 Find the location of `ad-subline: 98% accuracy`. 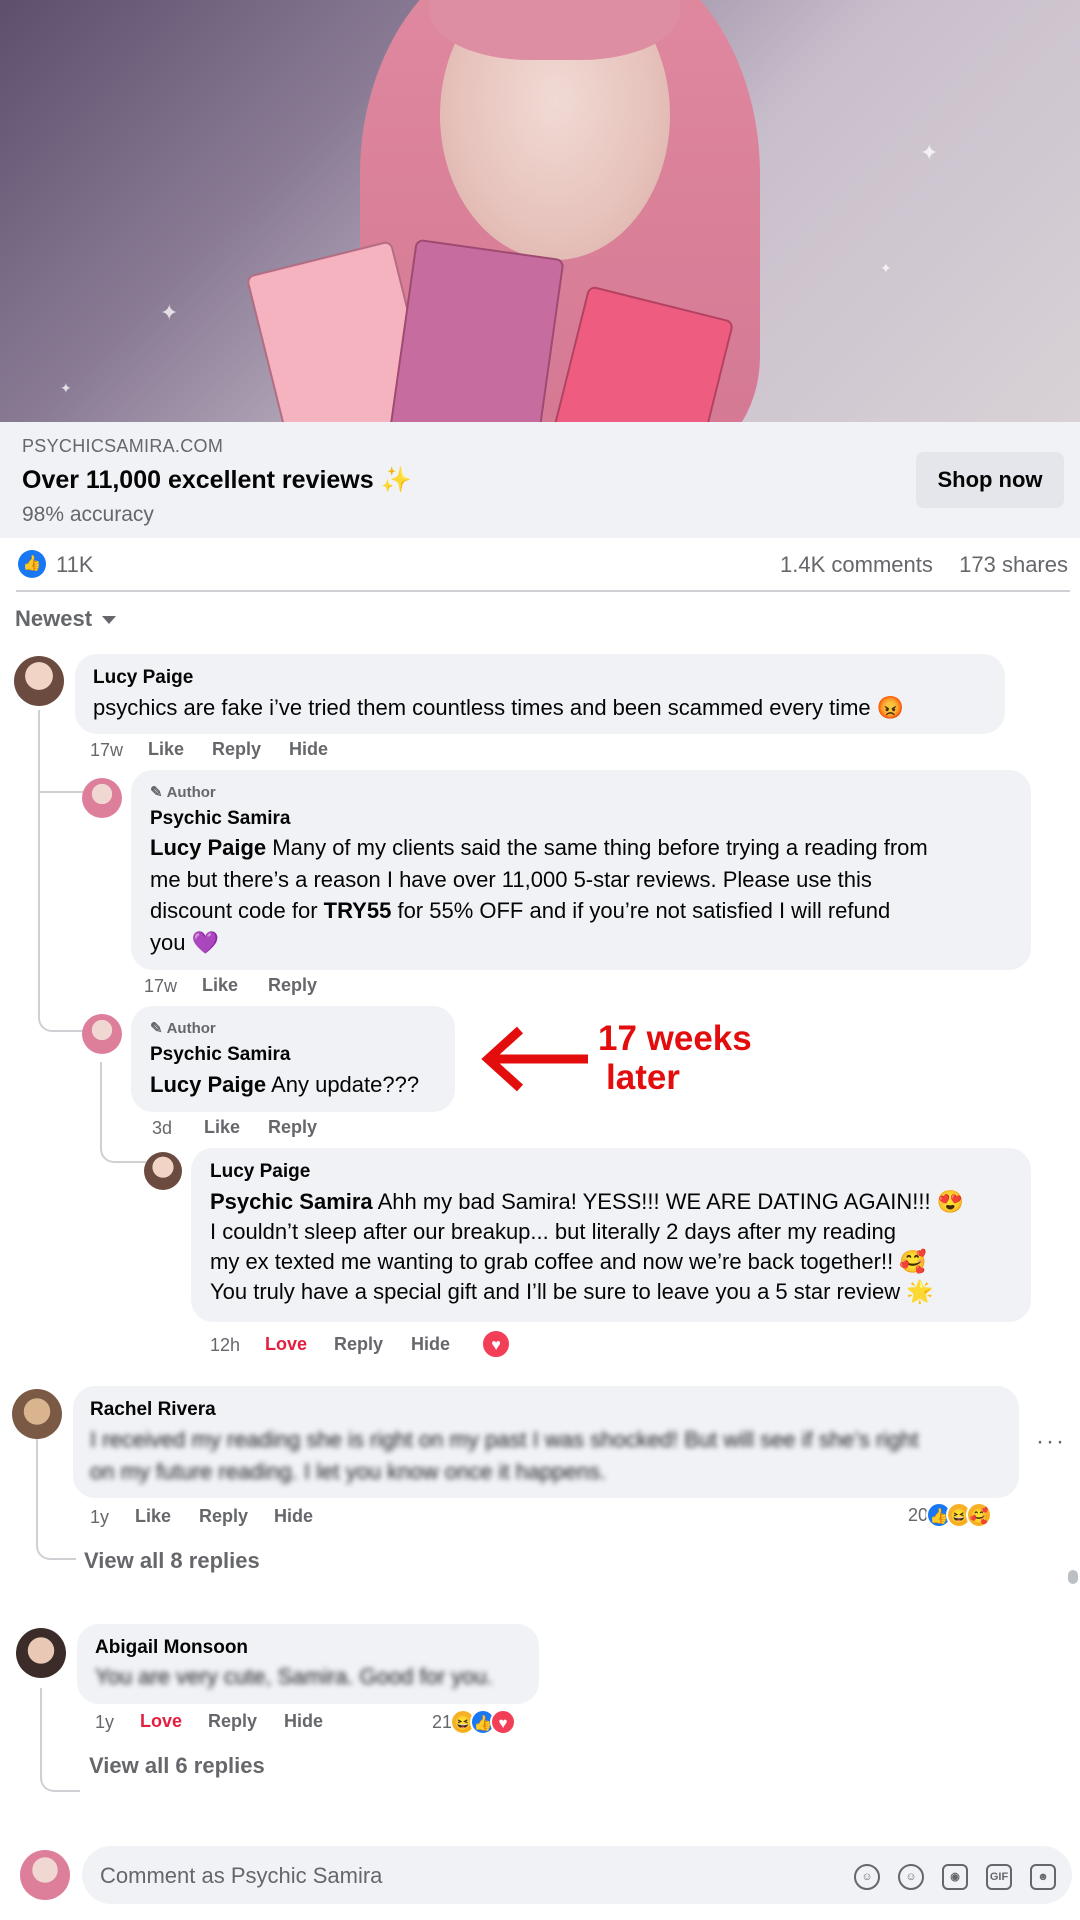

ad-subline: 98% accuracy is located at coordinates (88, 514).